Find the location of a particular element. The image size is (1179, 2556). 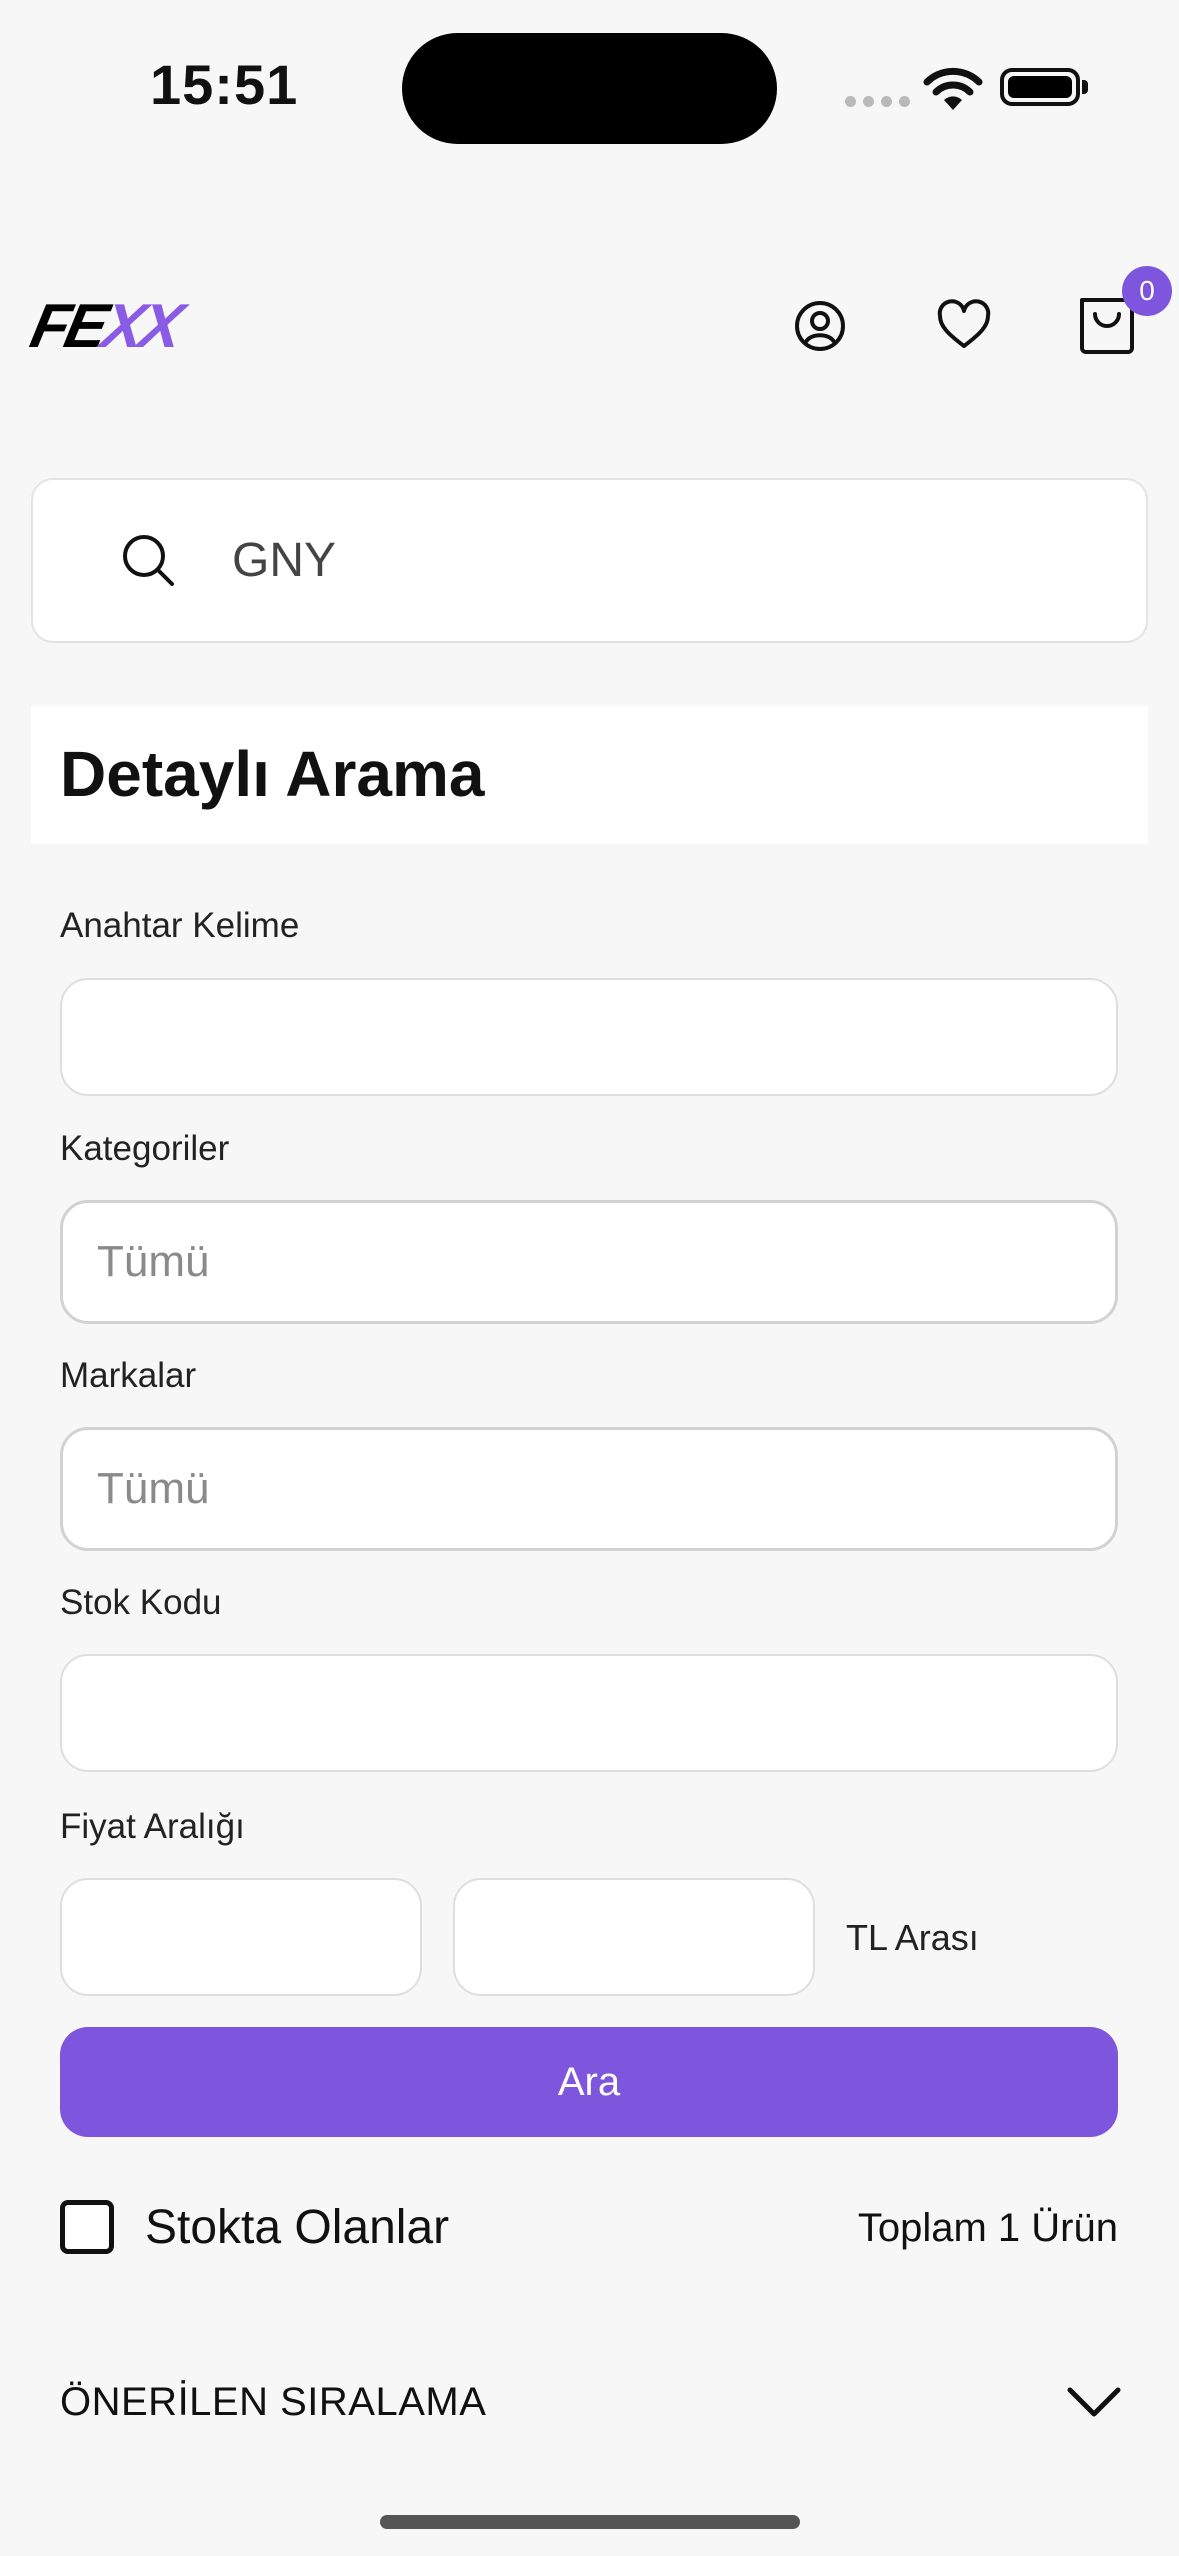

categories-label: Kategoriler is located at coordinates (145, 1148).